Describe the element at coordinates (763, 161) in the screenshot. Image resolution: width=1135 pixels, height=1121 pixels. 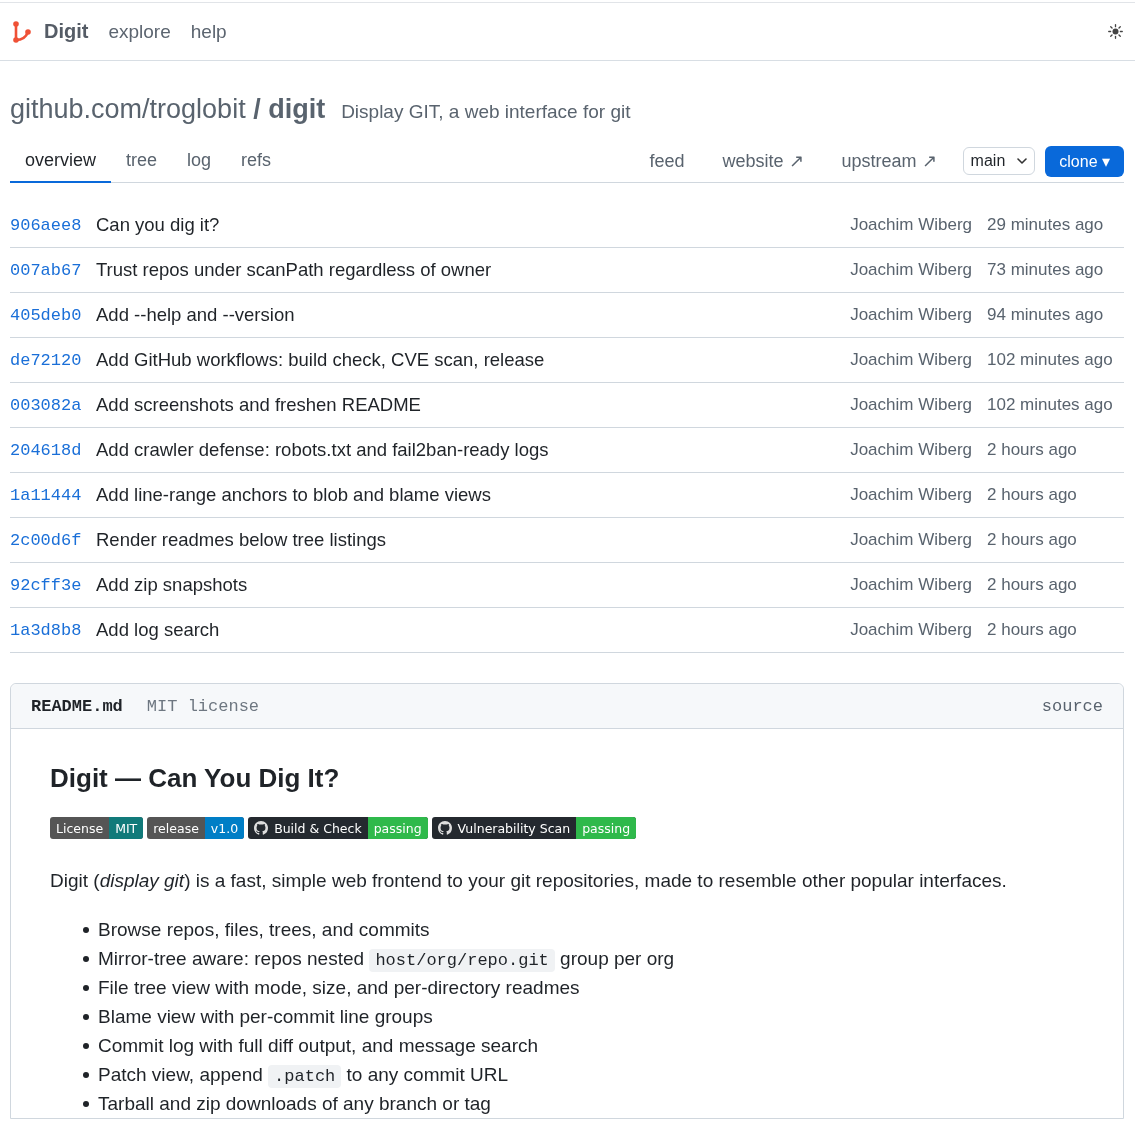
I see `header-link: website ↗` at that location.